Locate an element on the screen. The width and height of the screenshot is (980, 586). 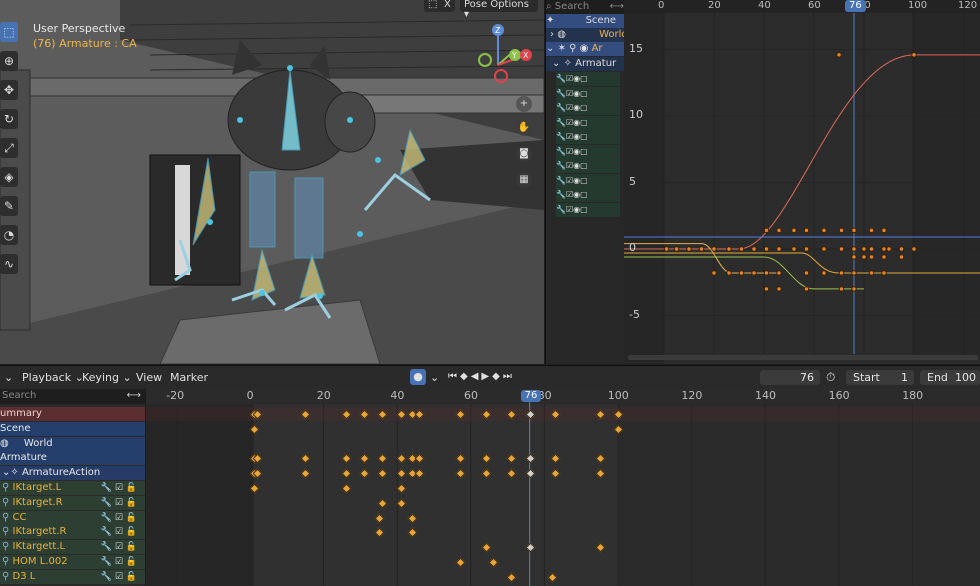
outliner-item-armature: ⌄ ✶ ⚲ ◉ Ar is located at coordinates (585, 49).